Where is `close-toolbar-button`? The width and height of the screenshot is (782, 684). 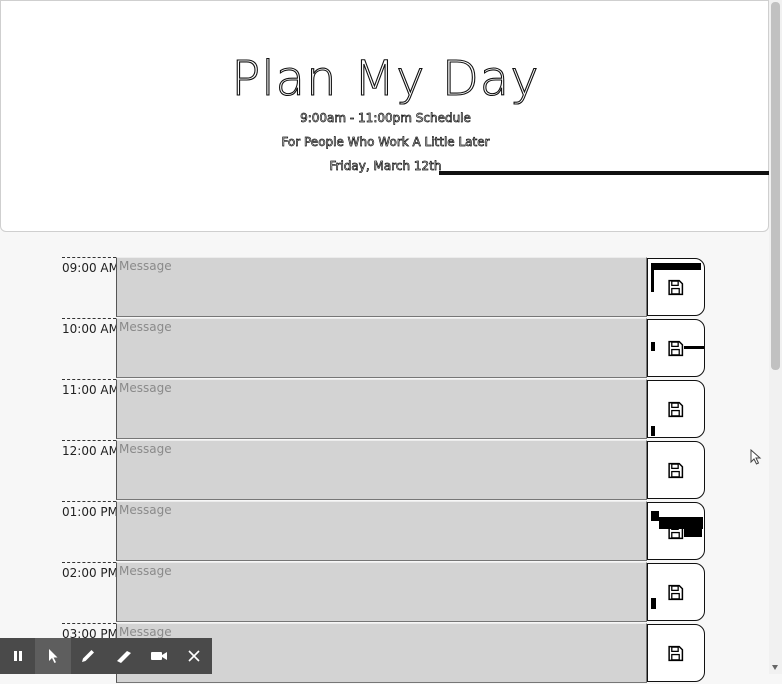 close-toolbar-button is located at coordinates (193, 656).